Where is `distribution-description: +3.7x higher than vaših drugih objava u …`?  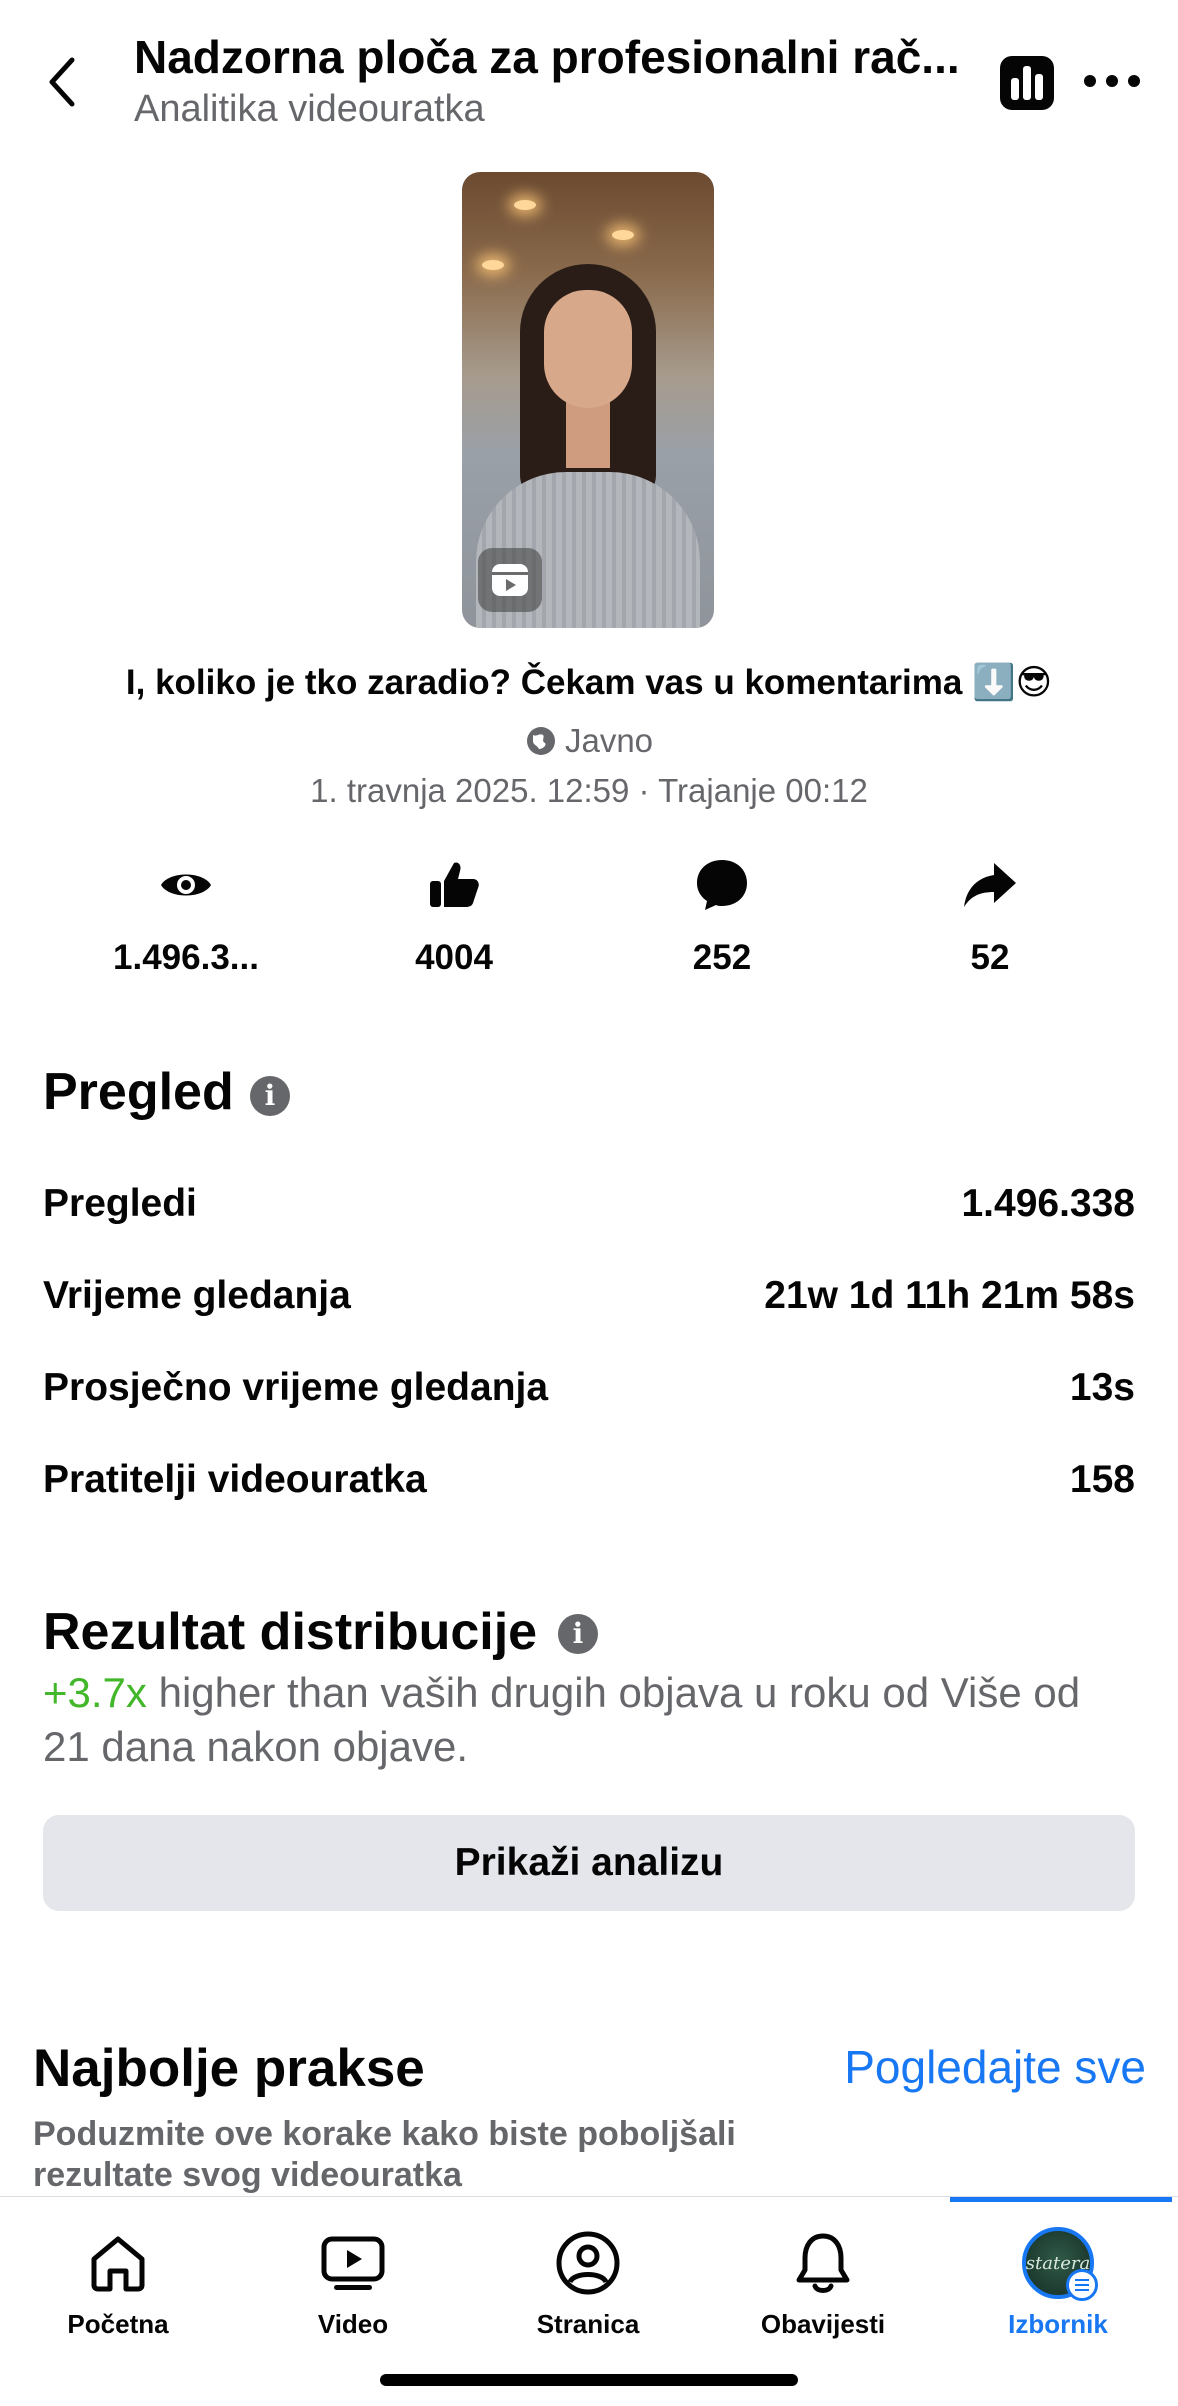
distribution-description: +3.7x higher than vaših drugih objava u … is located at coordinates (589, 1720).